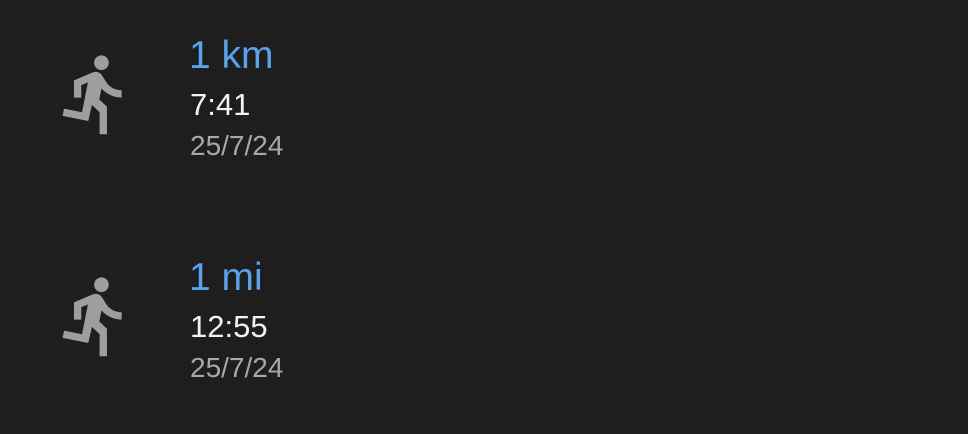  I want to click on record-time: 12:55, so click(229, 326).